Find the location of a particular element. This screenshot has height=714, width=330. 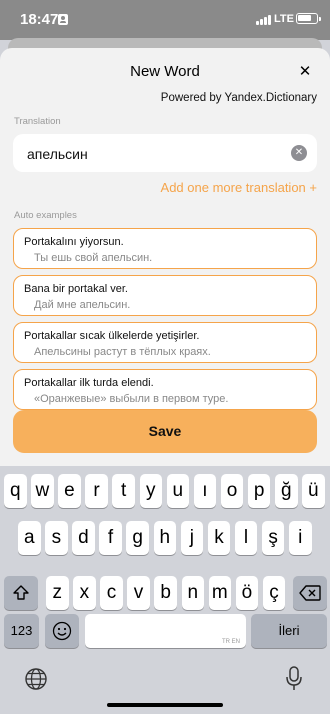

backspace-icon is located at coordinates (310, 593).